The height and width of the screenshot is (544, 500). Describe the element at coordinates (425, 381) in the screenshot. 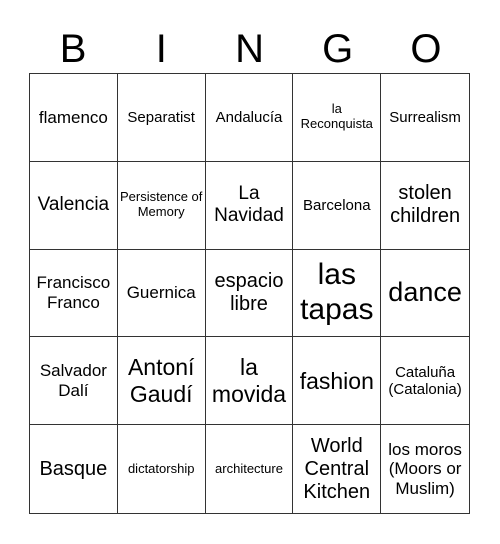

I see `bingo-cell: Cataluña (Catalonia)` at that location.